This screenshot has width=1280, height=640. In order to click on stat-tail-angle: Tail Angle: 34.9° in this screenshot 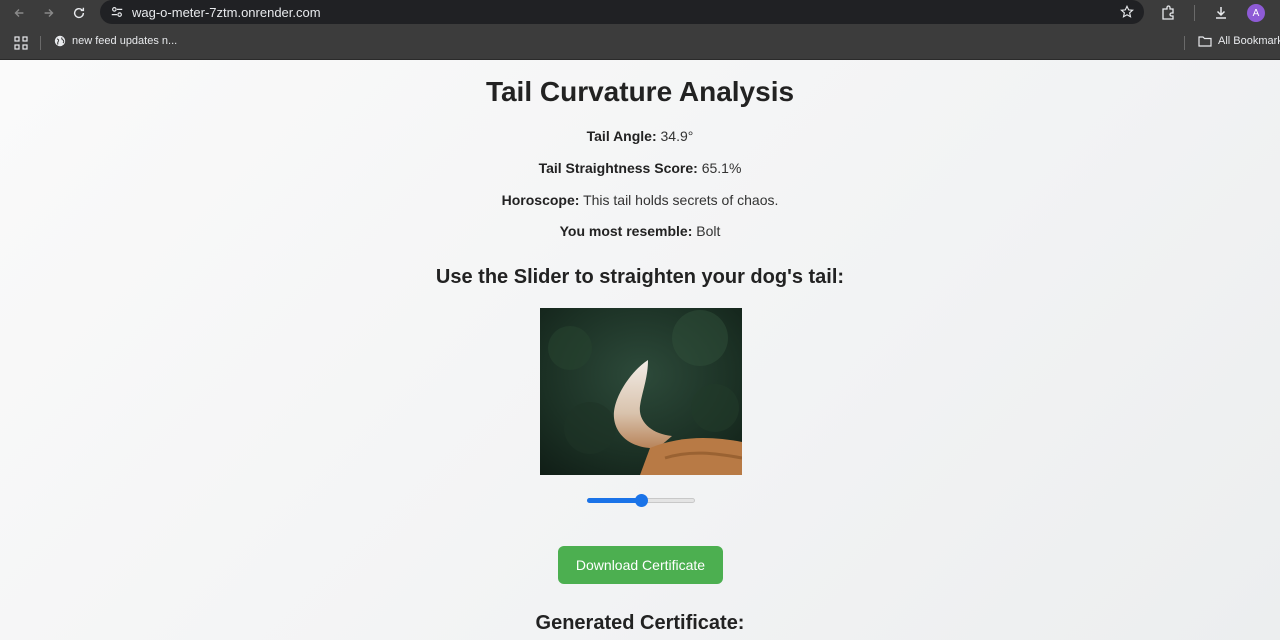, I will do `click(640, 136)`.